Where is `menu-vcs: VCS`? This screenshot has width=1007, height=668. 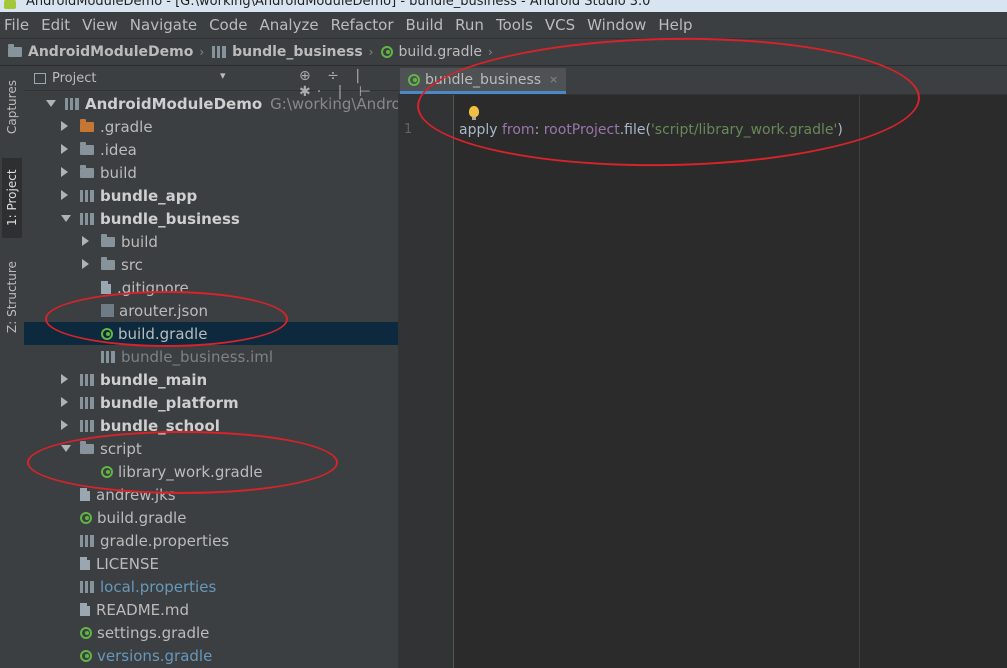 menu-vcs: VCS is located at coordinates (560, 25).